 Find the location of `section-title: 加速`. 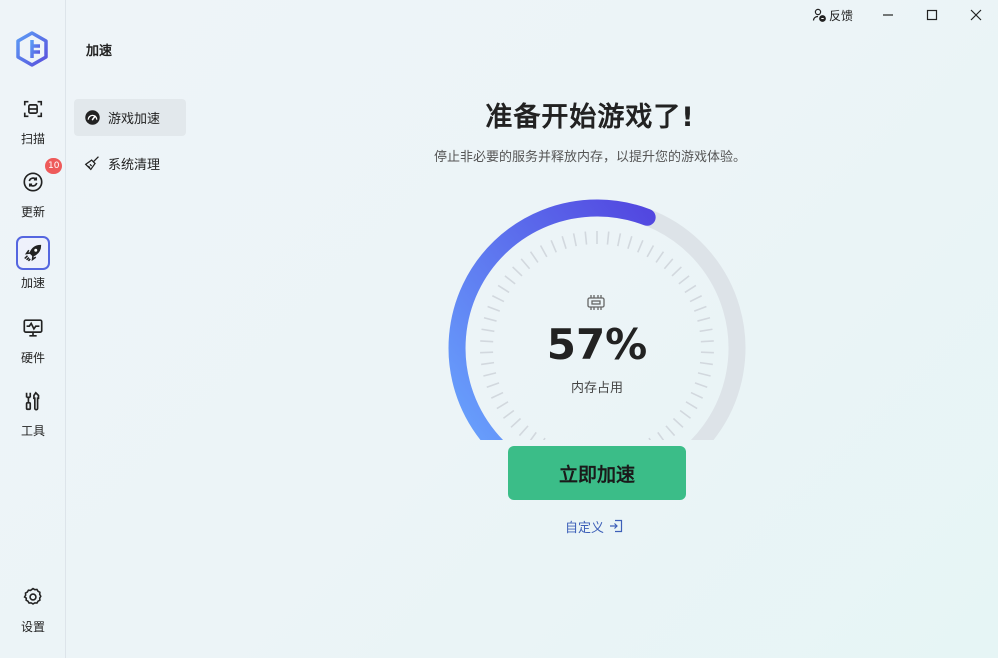

section-title: 加速 is located at coordinates (99, 51).